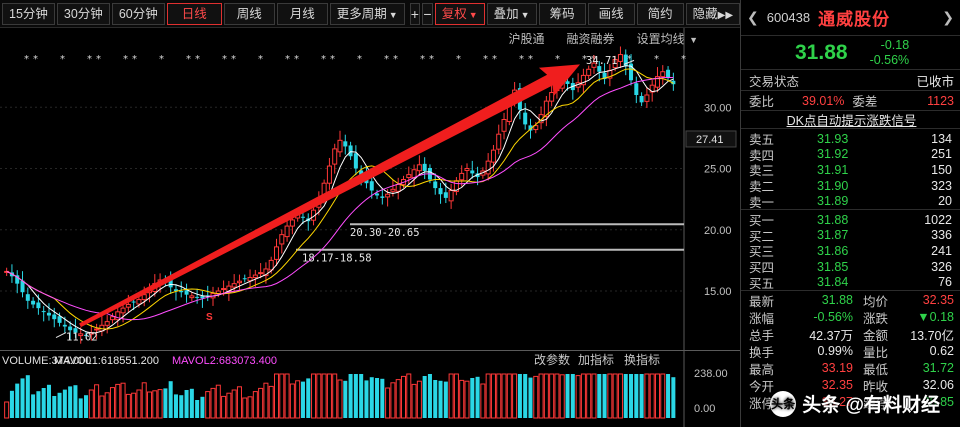 Image resolution: width=960 pixels, height=427 pixels. What do you see at coordinates (106, 361) in the screenshot?
I see `mavol1-legend: MAVOL1:618551.200` at bounding box center [106, 361].